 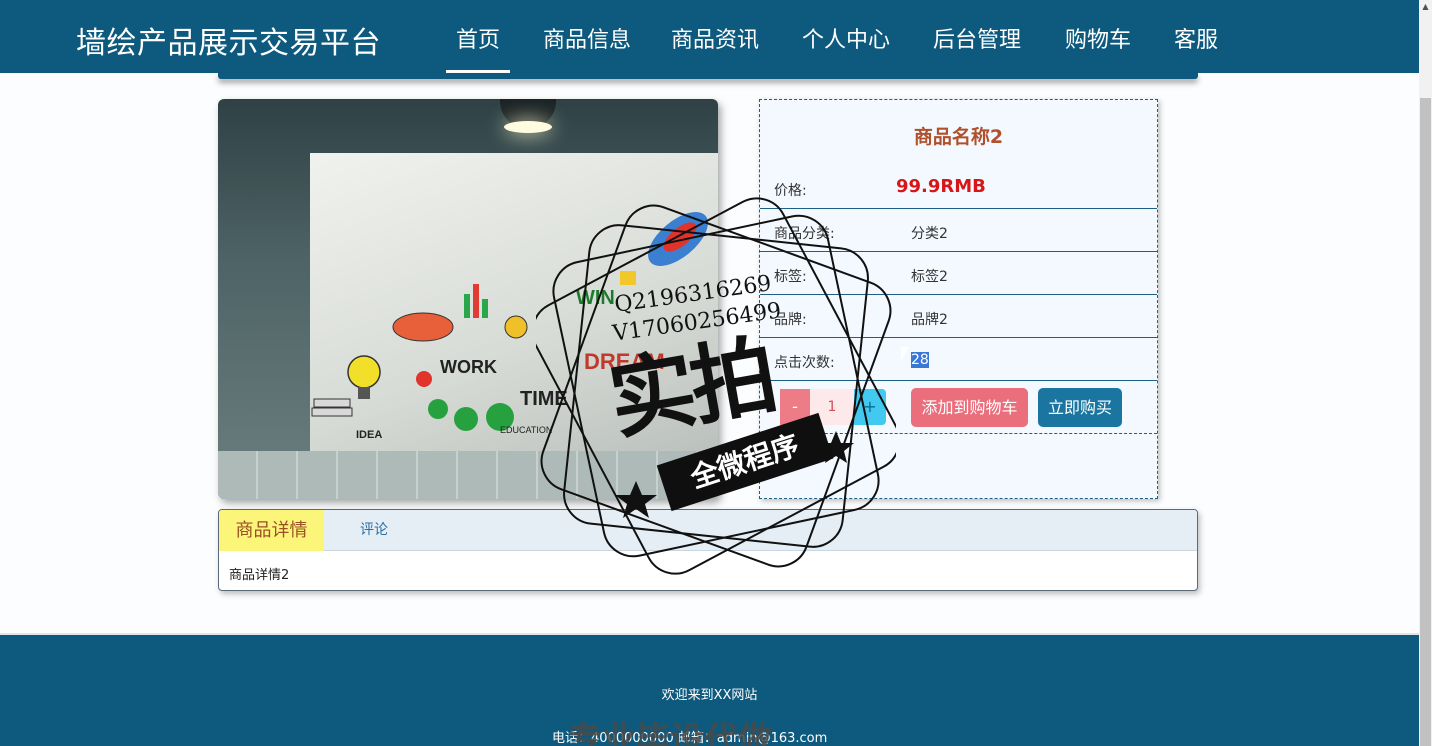 I want to click on page-scrollbar: ▲, so click(x=1425, y=373).